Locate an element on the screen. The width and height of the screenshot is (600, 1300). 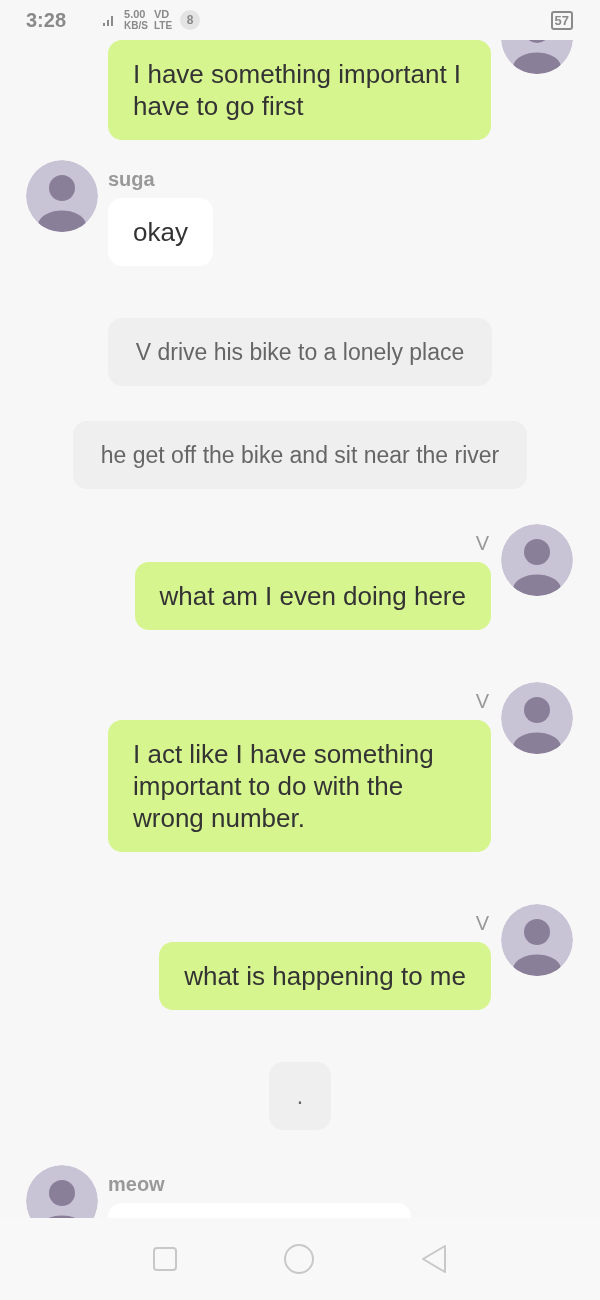
battery-indicator: 57 is located at coordinates (561, 20).